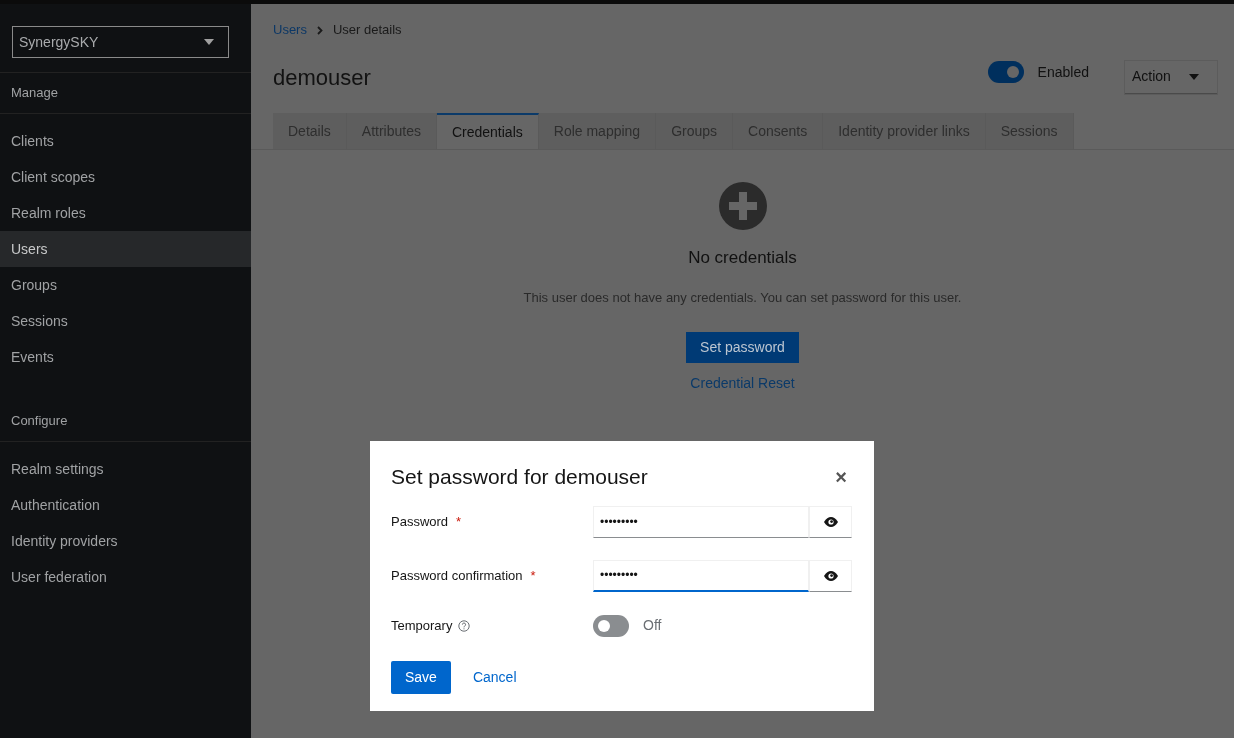  What do you see at coordinates (464, 625) in the screenshot?
I see `help-icon` at bounding box center [464, 625].